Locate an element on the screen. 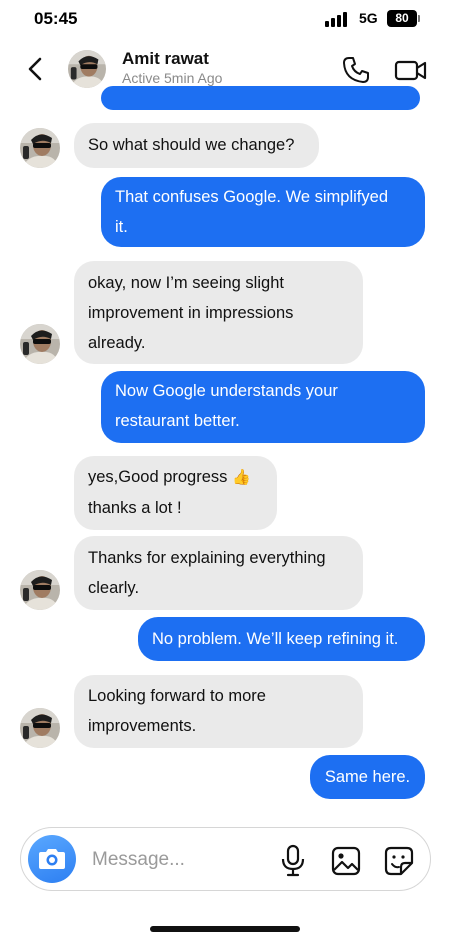 Image resolution: width=450 pixels, height=948 pixels. contact-status: Active 5min Ago is located at coordinates (172, 78).